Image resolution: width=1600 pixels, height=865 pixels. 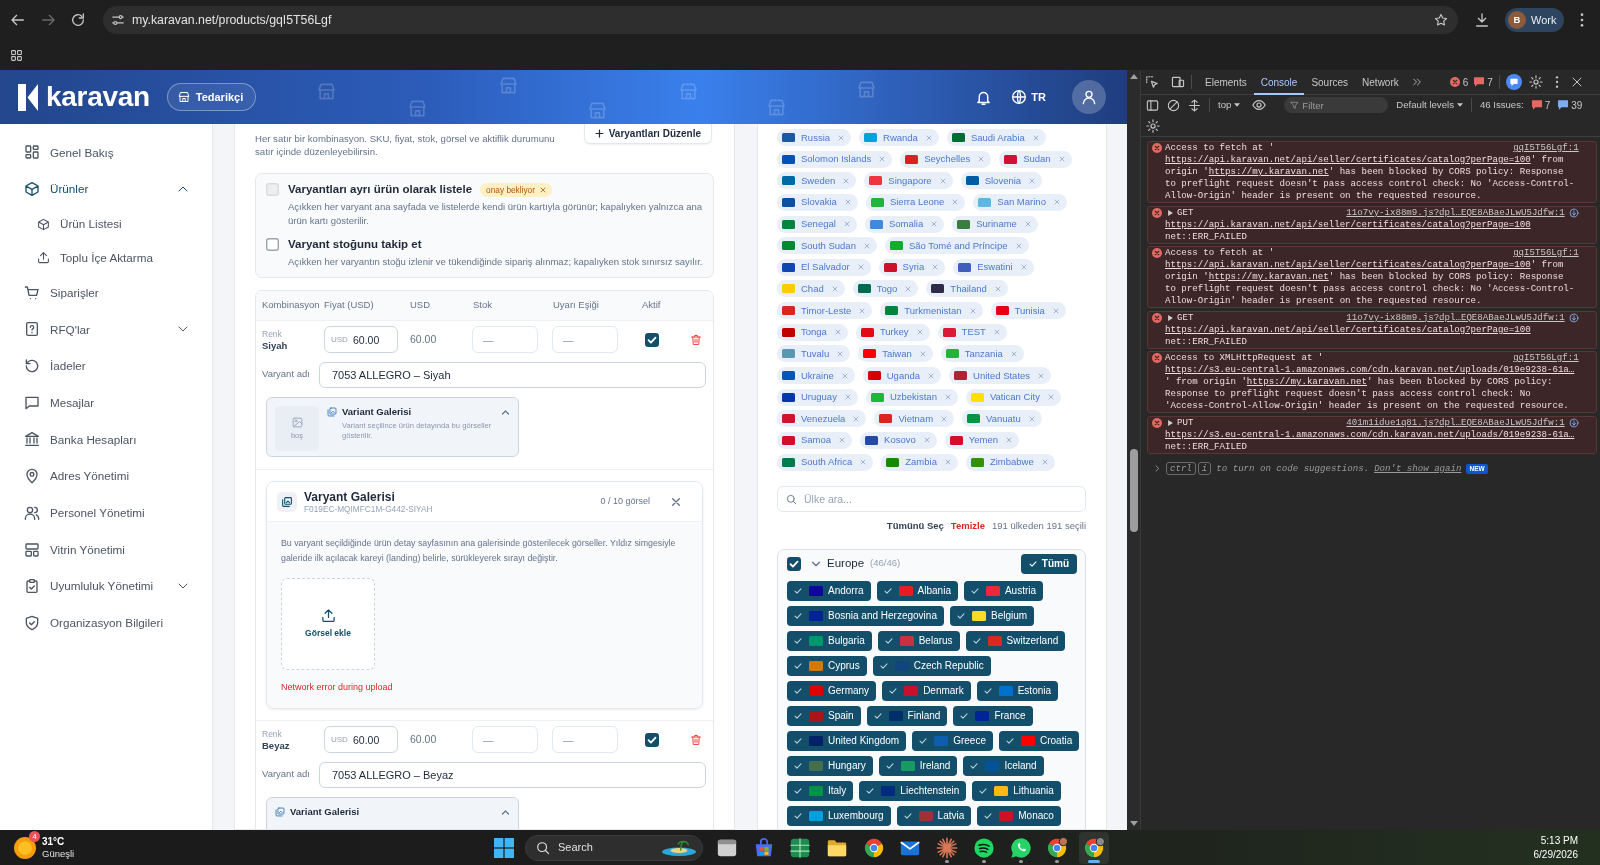 I want to click on sidebar-item: Uyumluluk Yönetimi, so click(x=106, y=586).